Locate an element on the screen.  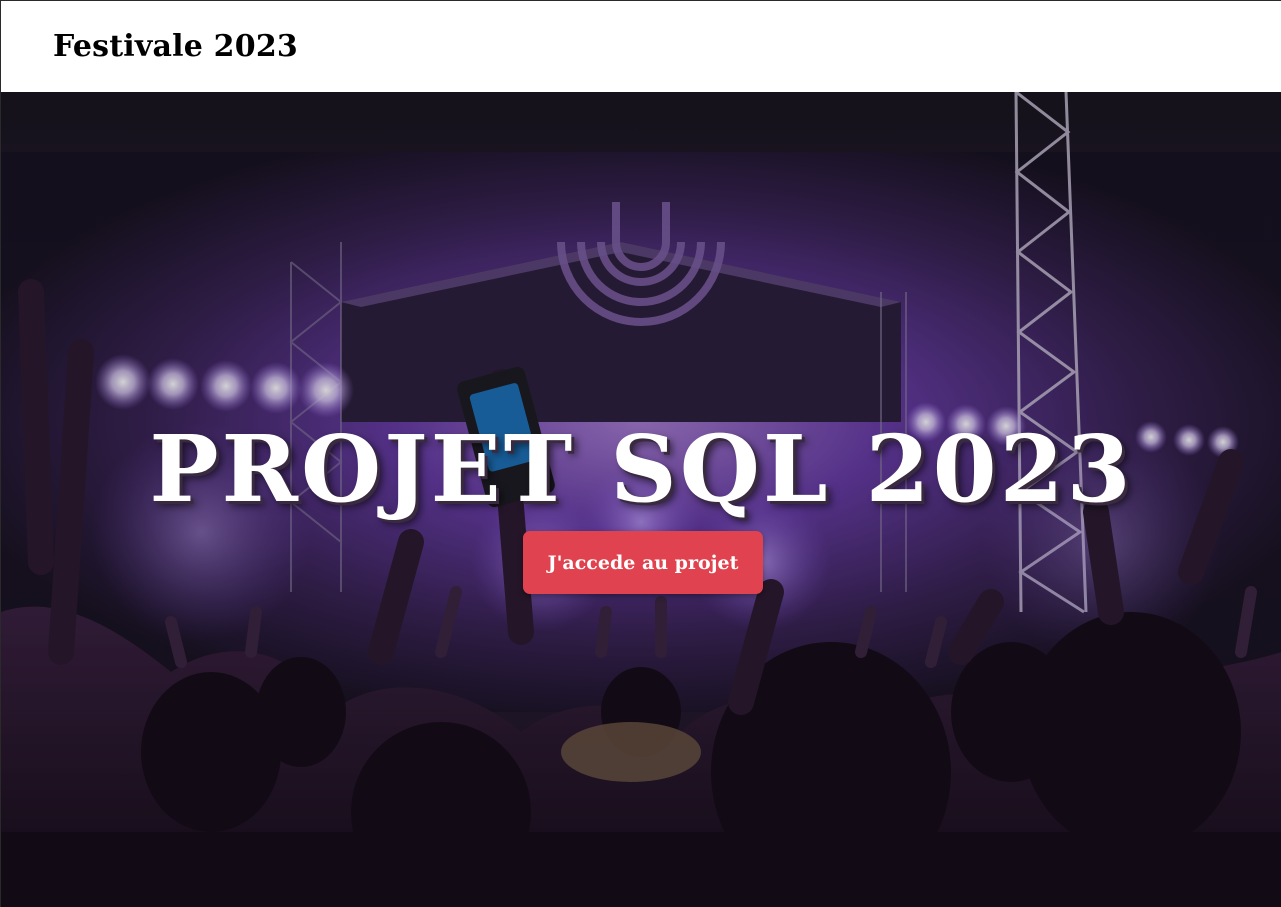
brand-link: Festivale 2023 is located at coordinates (175, 46).